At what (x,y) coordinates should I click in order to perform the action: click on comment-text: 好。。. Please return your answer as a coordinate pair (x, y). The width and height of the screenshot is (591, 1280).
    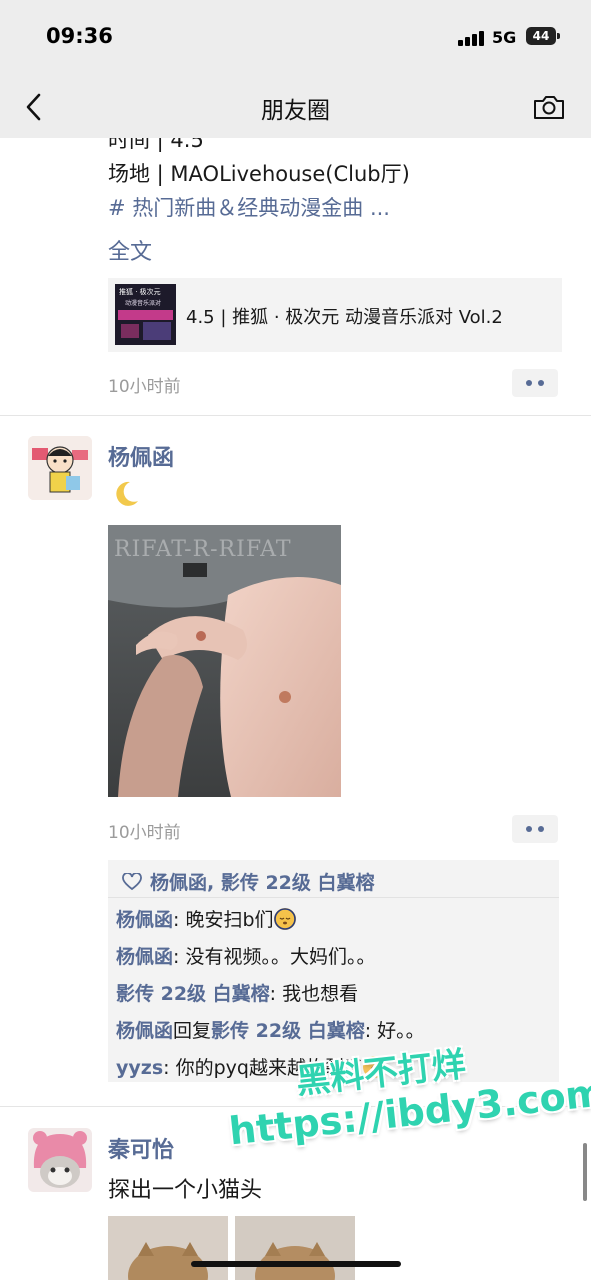
    Looking at the image, I should click on (401, 1031).